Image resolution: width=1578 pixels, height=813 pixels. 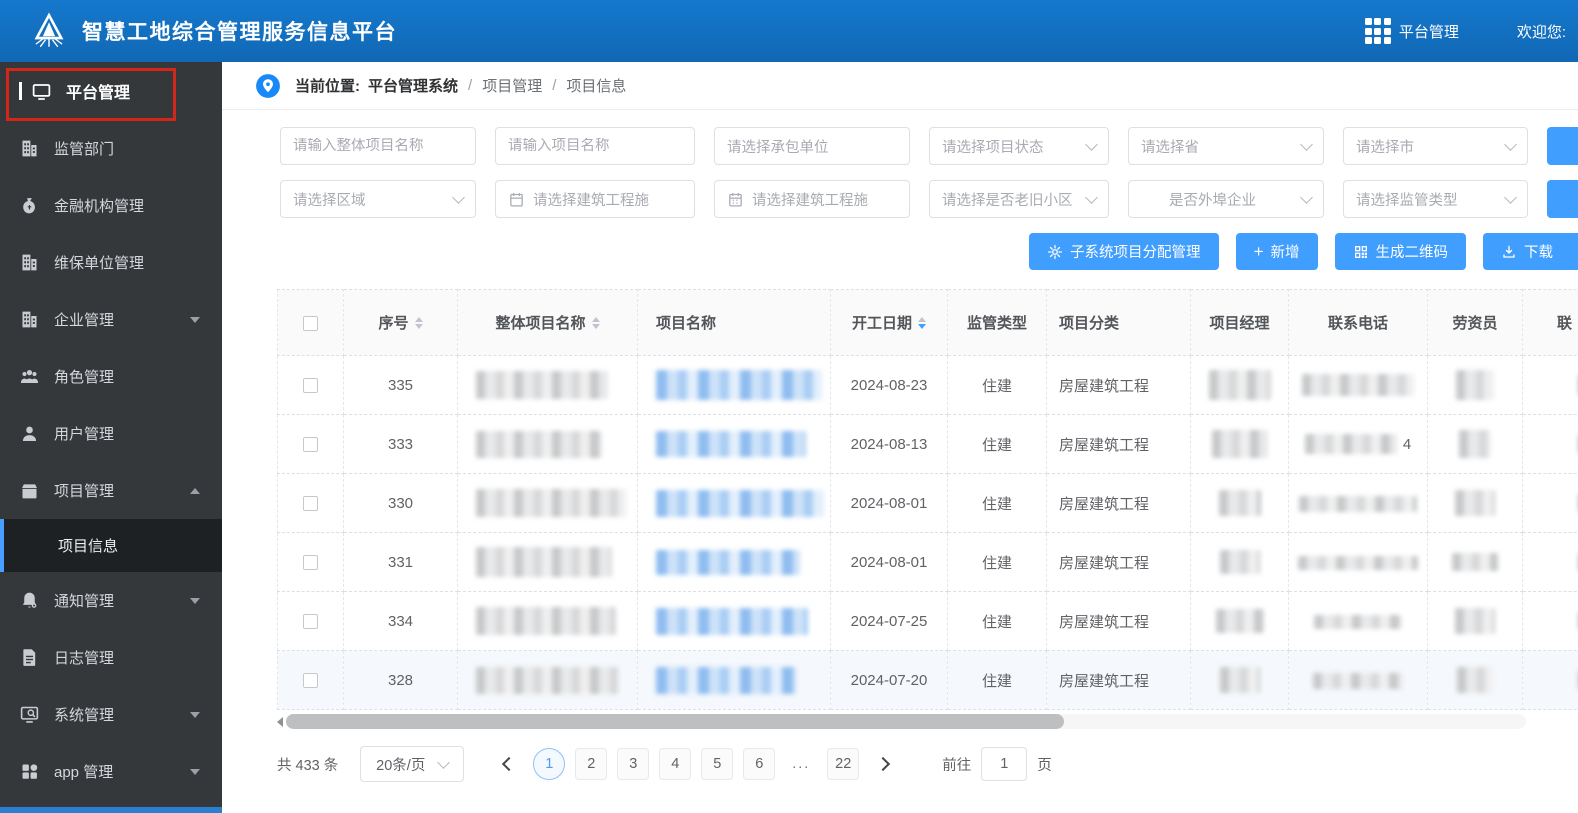 I want to click on external-enterprise-select: 是否外埠企业, so click(x=1226, y=199).